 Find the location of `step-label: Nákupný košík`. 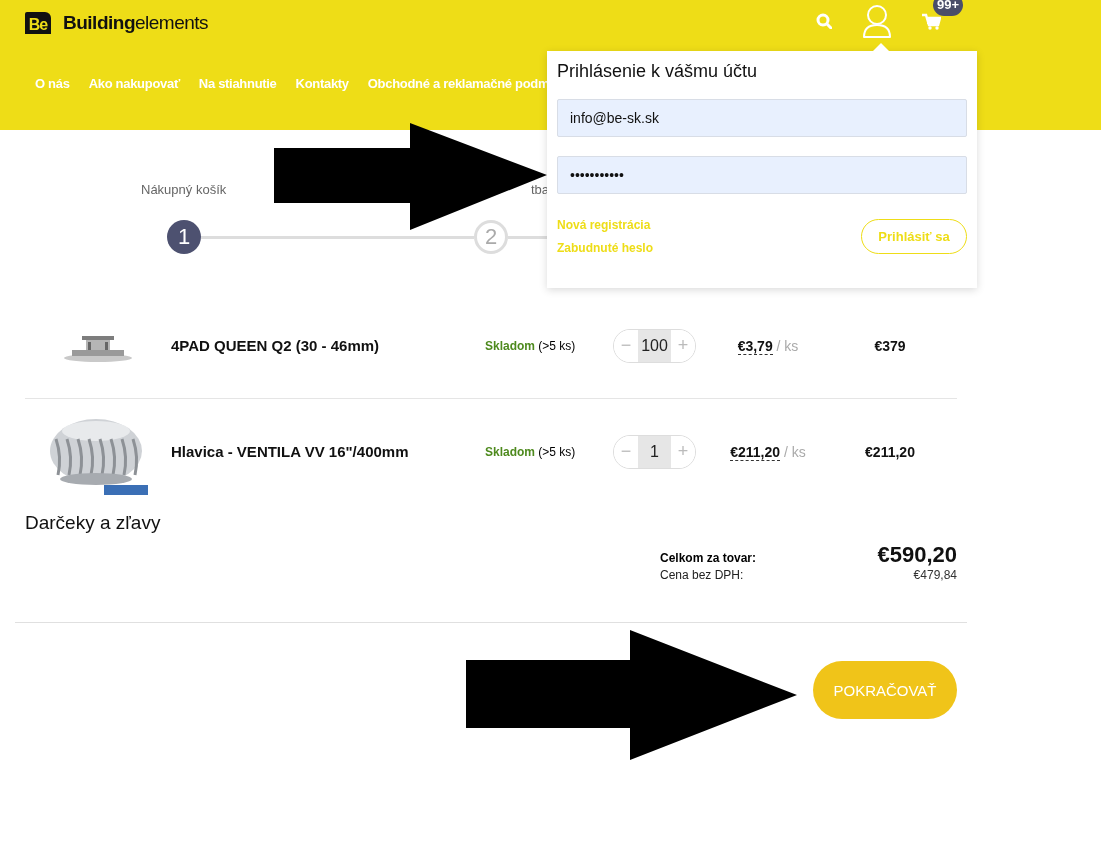

step-label: Nákupný košík is located at coordinates (184, 189).